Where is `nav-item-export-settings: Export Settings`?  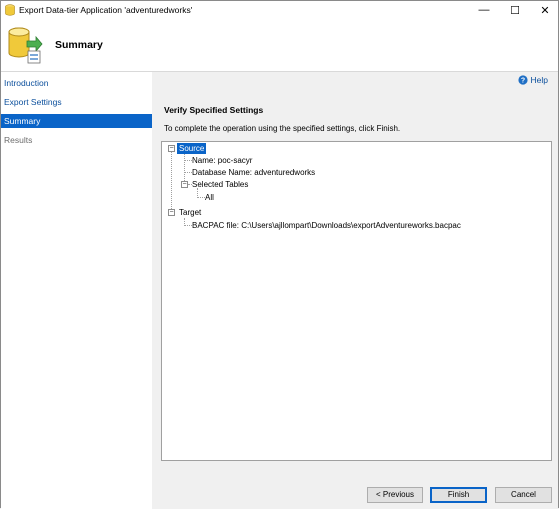
nav-item-export-settings: Export Settings is located at coordinates (76, 102).